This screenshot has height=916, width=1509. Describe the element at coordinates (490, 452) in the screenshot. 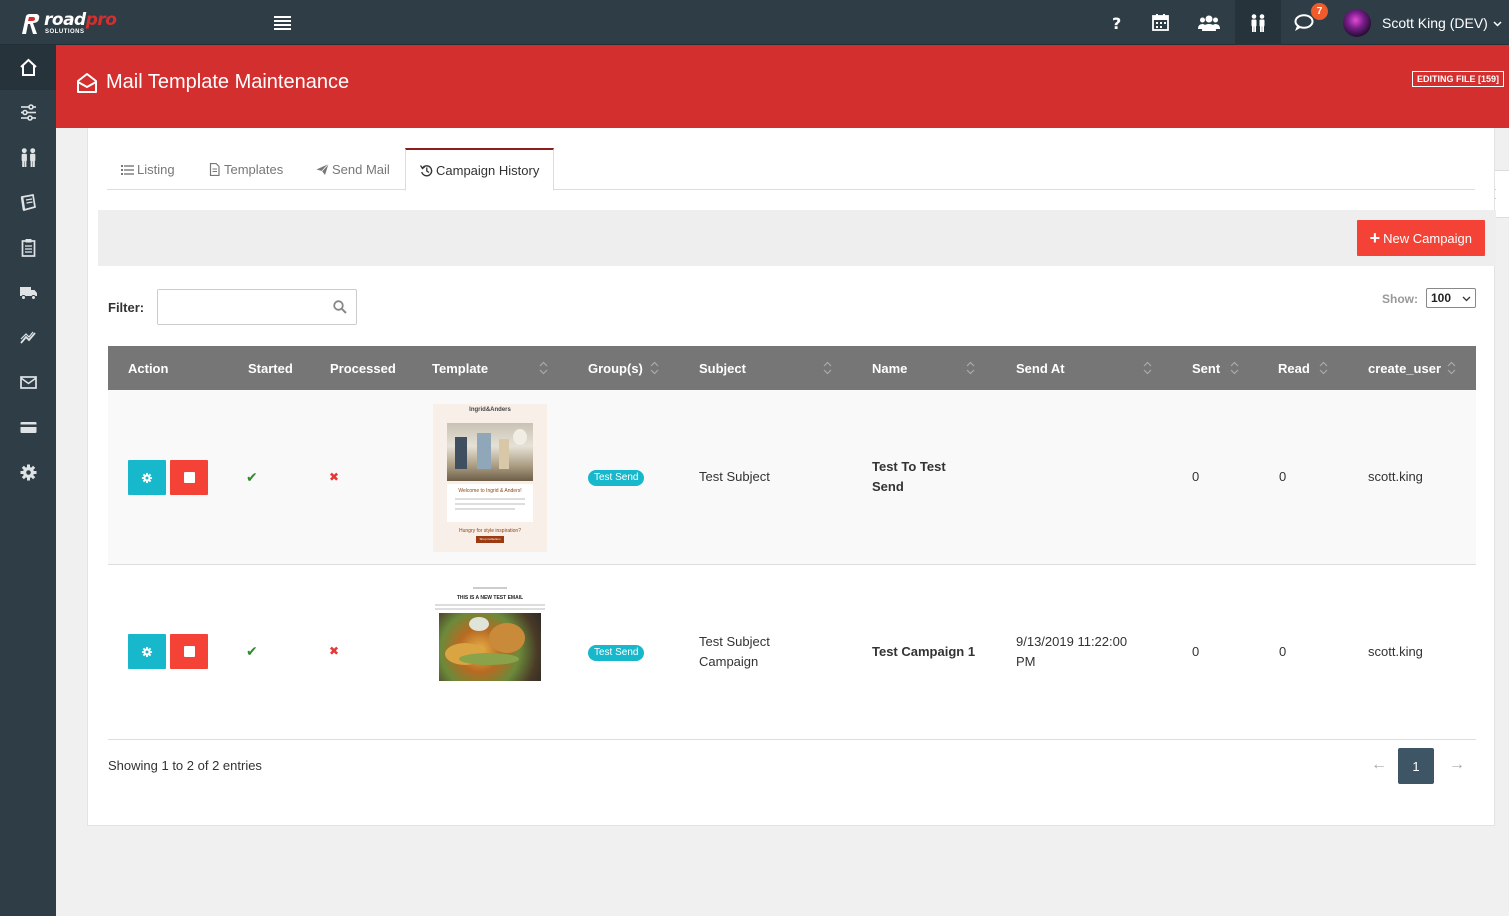

I see `thumb-photo` at that location.